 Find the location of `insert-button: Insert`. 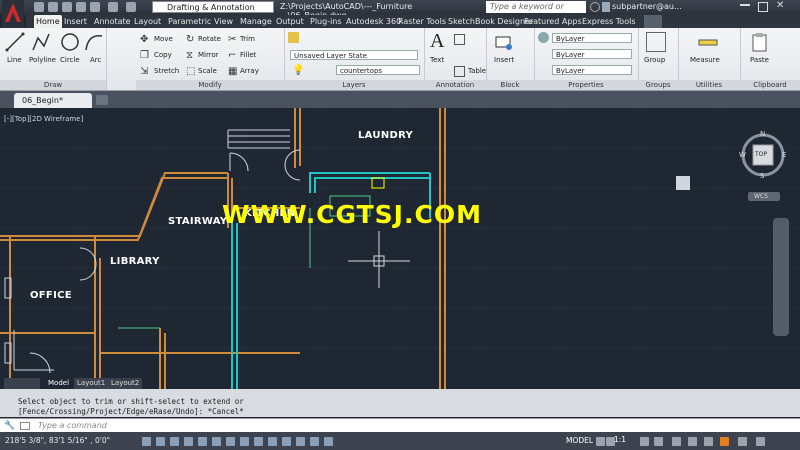

insert-button: Insert is located at coordinates (504, 60).